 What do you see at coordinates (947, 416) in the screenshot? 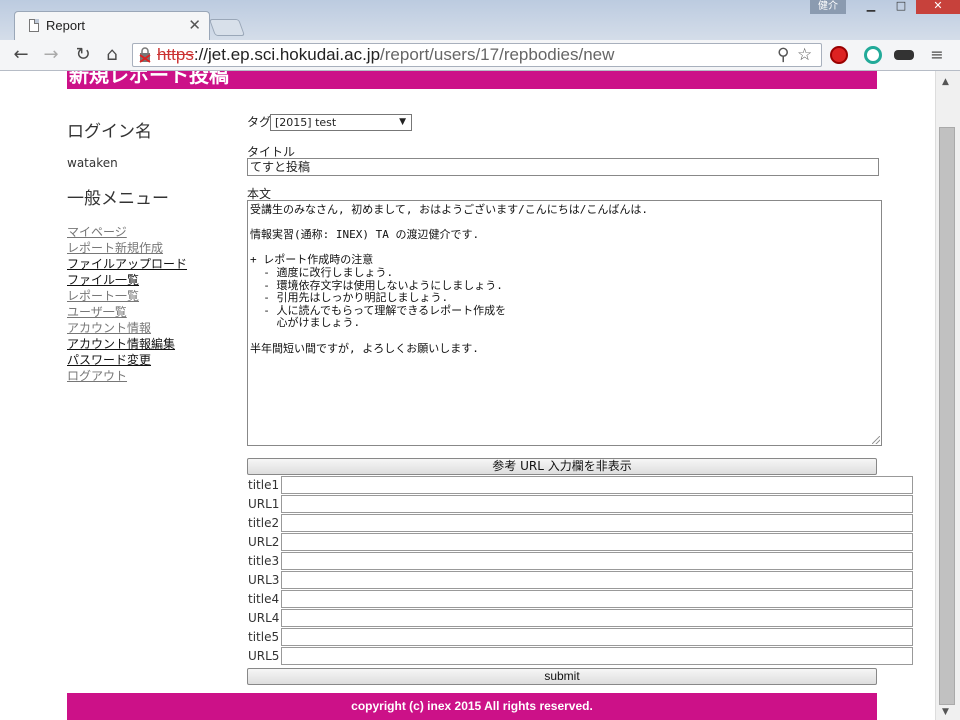
I see `scroll-thumb` at bounding box center [947, 416].